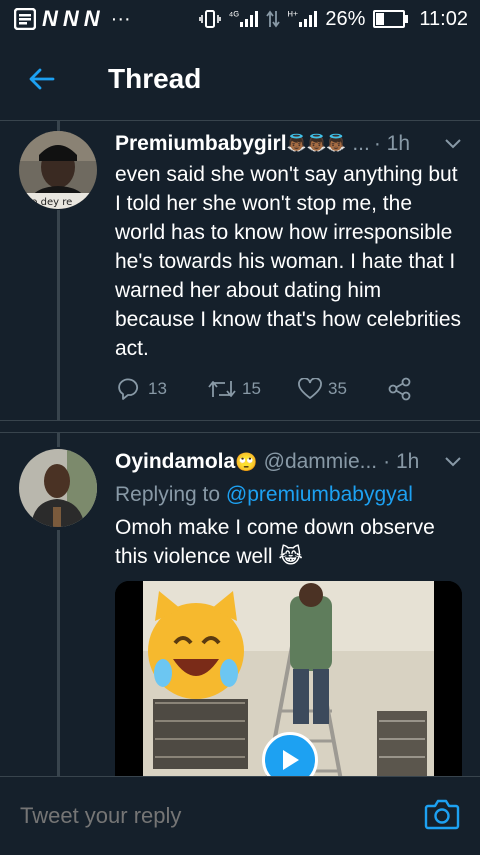 This screenshot has height=855, width=480. I want to click on name-emojis: 👼🏾👼🏾👼🏾, so click(316, 143).